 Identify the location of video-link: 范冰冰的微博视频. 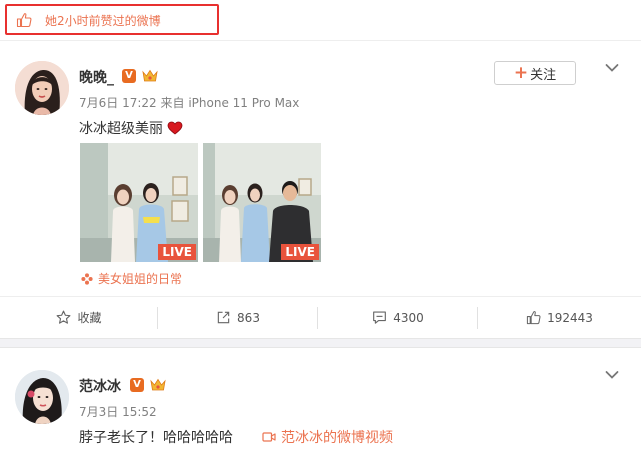
(327, 437).